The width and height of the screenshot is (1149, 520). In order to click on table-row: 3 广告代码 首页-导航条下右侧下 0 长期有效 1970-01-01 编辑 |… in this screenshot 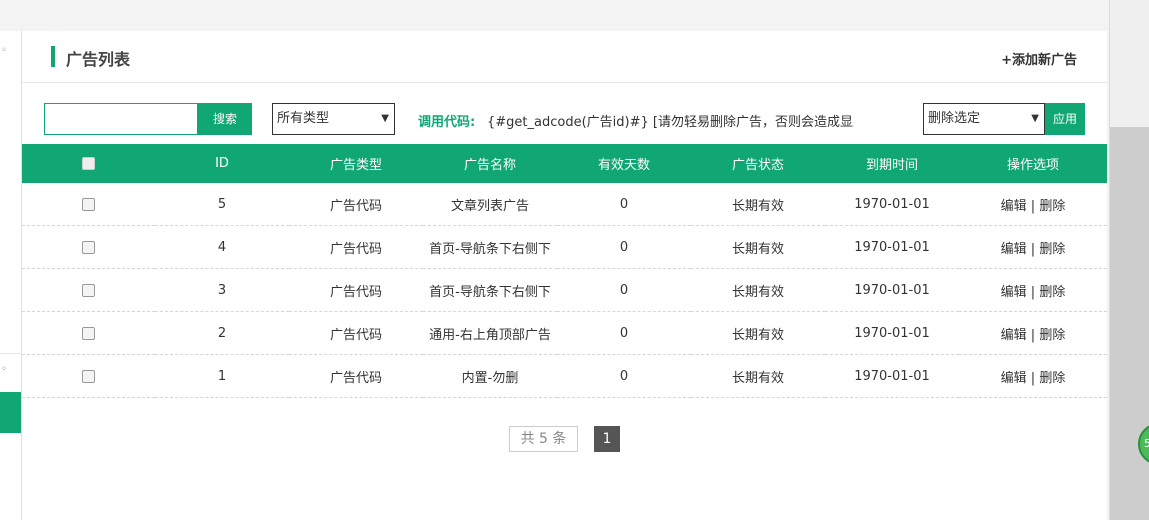, I will do `click(564, 290)`.